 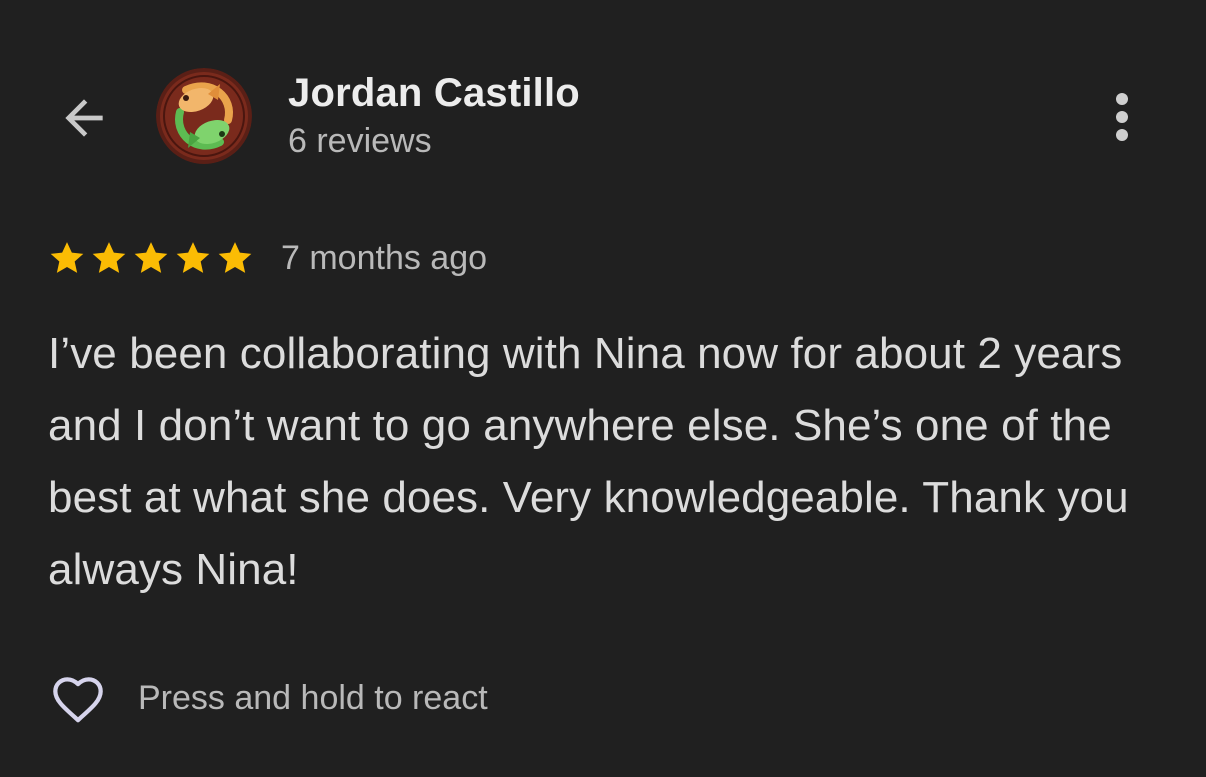 I want to click on author-name: Jordan Castillo, so click(x=434, y=93).